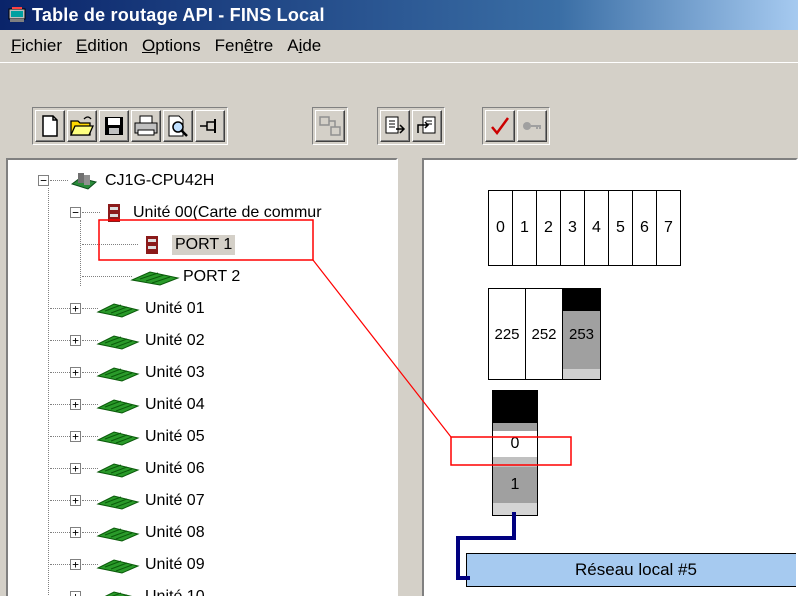 This screenshot has height=596, width=798. Describe the element at coordinates (16, 45) in the screenshot. I see `menu-access-key: F` at that location.